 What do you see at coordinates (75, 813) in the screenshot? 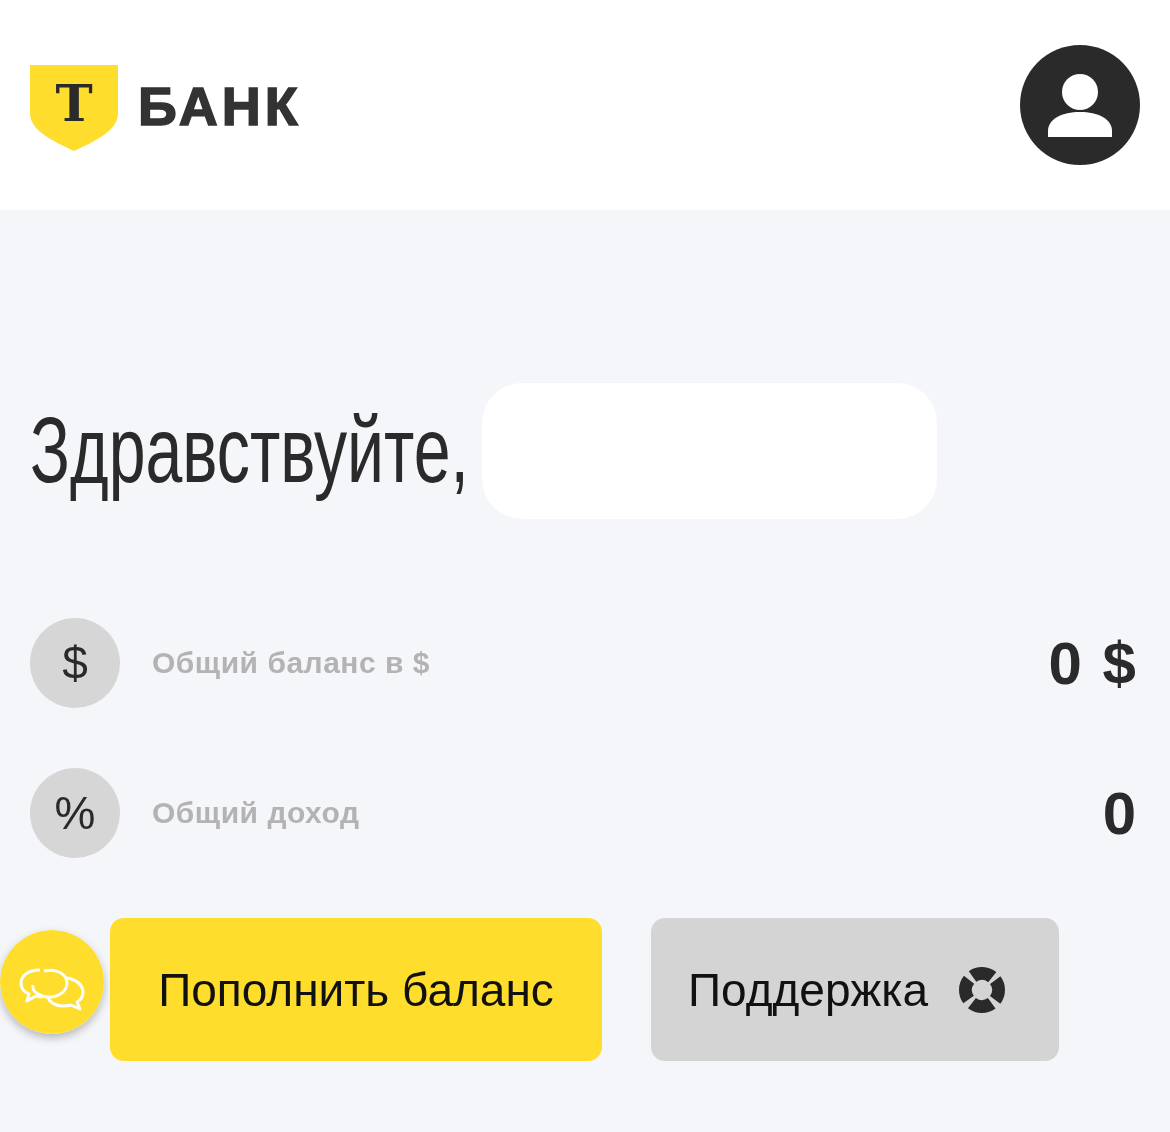
I see `stat-symbol-circle: %` at bounding box center [75, 813].